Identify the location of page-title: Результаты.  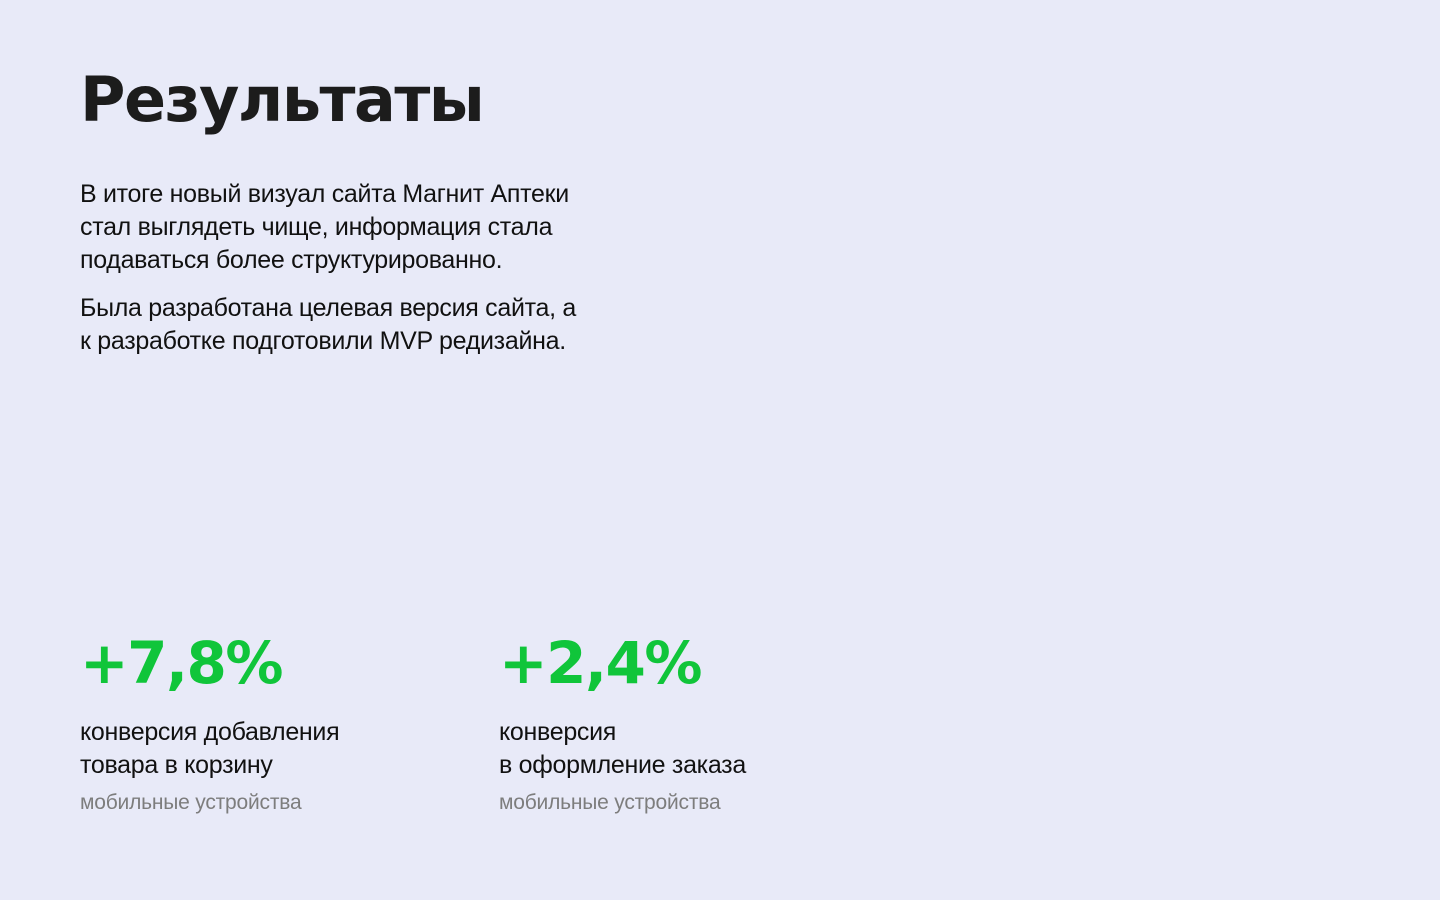
(282, 99).